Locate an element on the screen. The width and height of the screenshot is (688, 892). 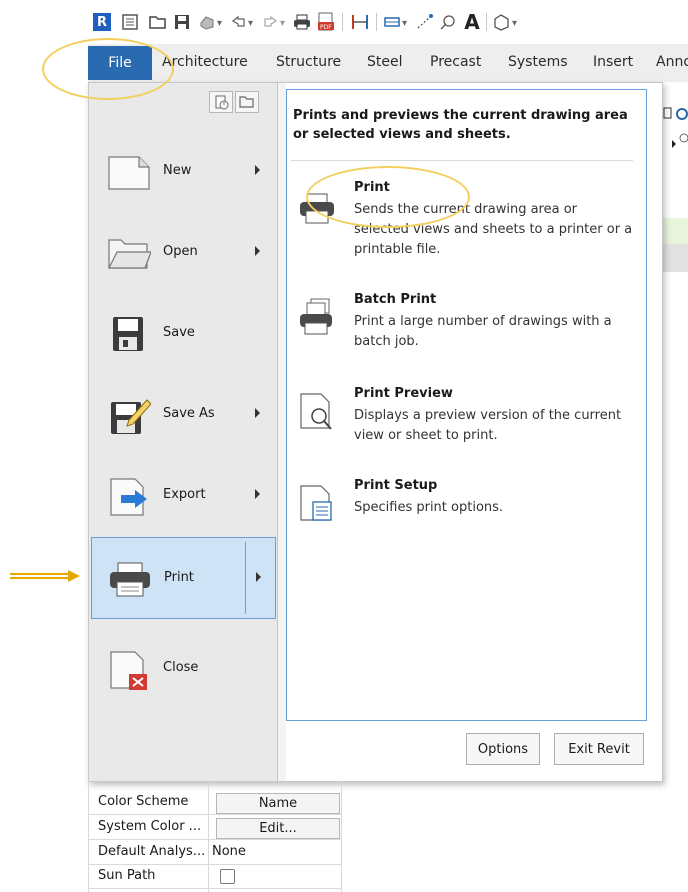
property-name: Color Scheme is located at coordinates (143, 801).